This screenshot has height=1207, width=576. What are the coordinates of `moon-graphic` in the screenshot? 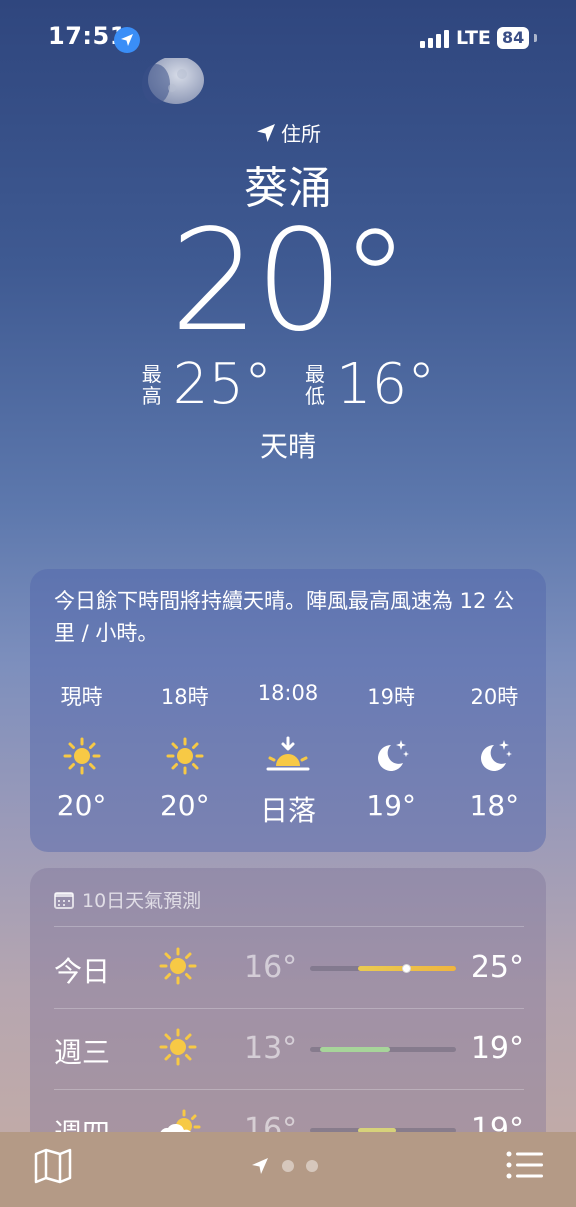 It's located at (172, 81).